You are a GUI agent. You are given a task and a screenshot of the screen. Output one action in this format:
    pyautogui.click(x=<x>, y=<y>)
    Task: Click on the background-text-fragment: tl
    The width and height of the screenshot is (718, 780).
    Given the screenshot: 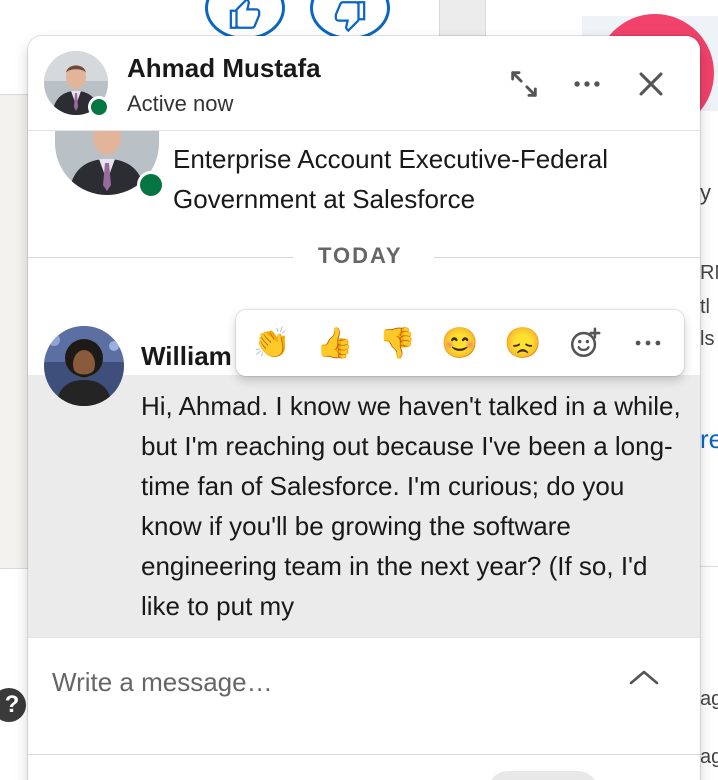 What is the action you would take?
    pyautogui.click(x=705, y=307)
    